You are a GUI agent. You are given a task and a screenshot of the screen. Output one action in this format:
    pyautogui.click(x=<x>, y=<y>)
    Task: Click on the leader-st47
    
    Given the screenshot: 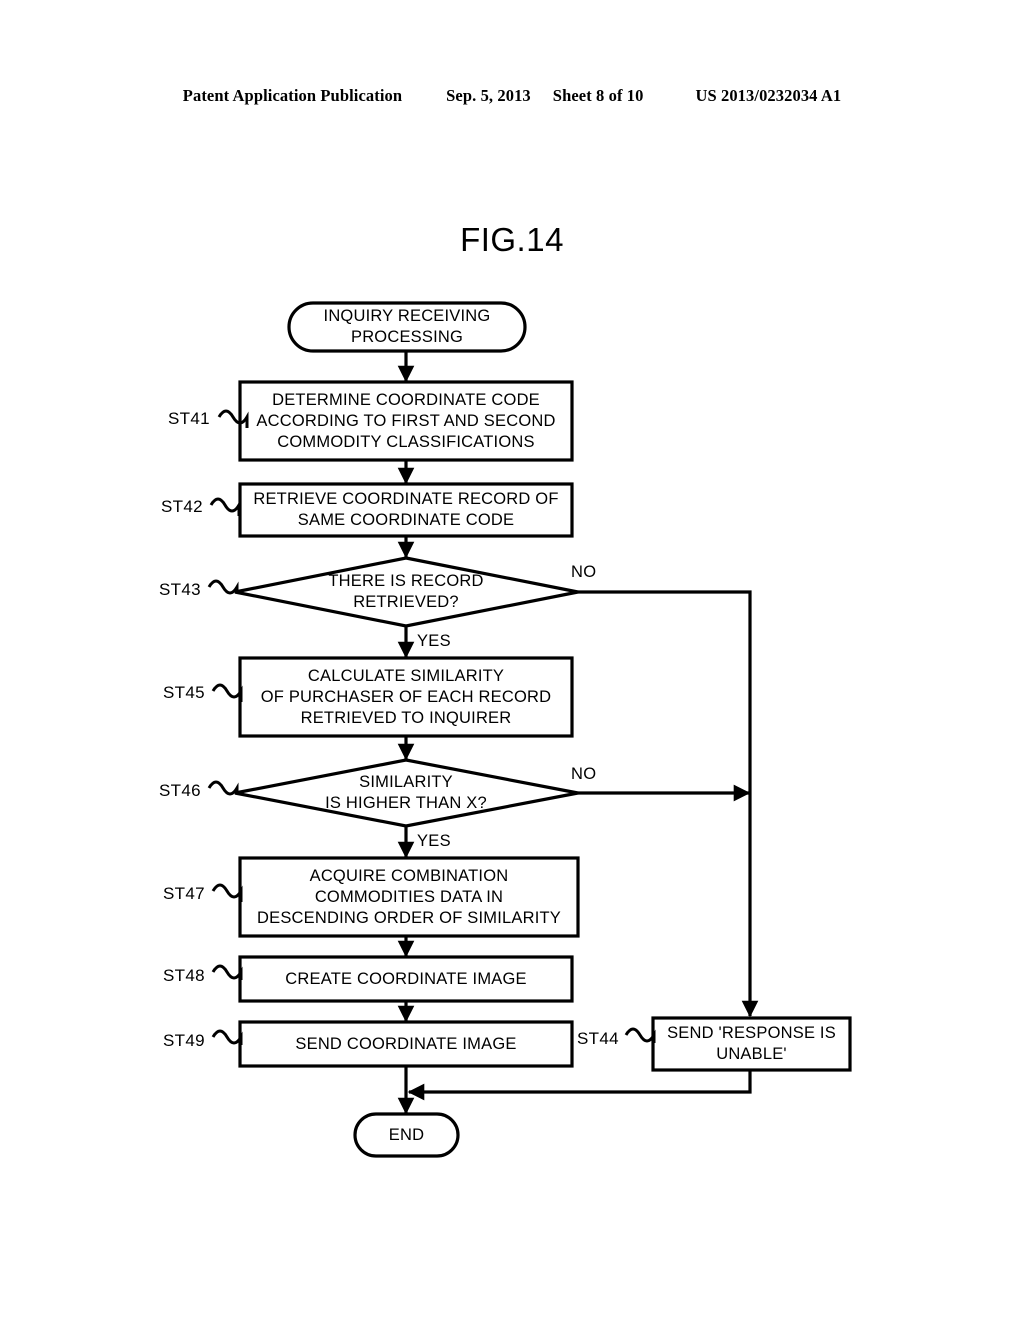 What is the action you would take?
    pyautogui.click(x=227, y=892)
    